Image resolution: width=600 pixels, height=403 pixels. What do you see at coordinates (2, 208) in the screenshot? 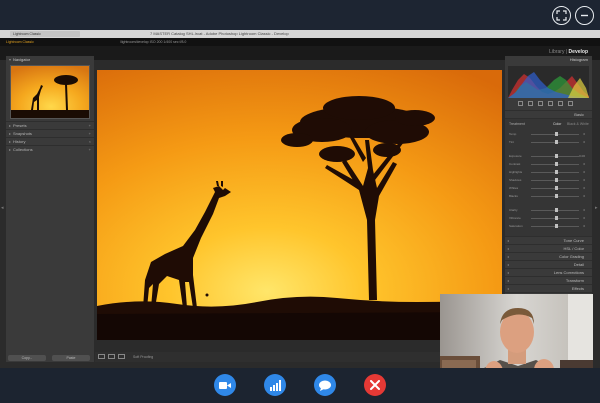
I see `left-panel-grip: ◂` at bounding box center [2, 208].